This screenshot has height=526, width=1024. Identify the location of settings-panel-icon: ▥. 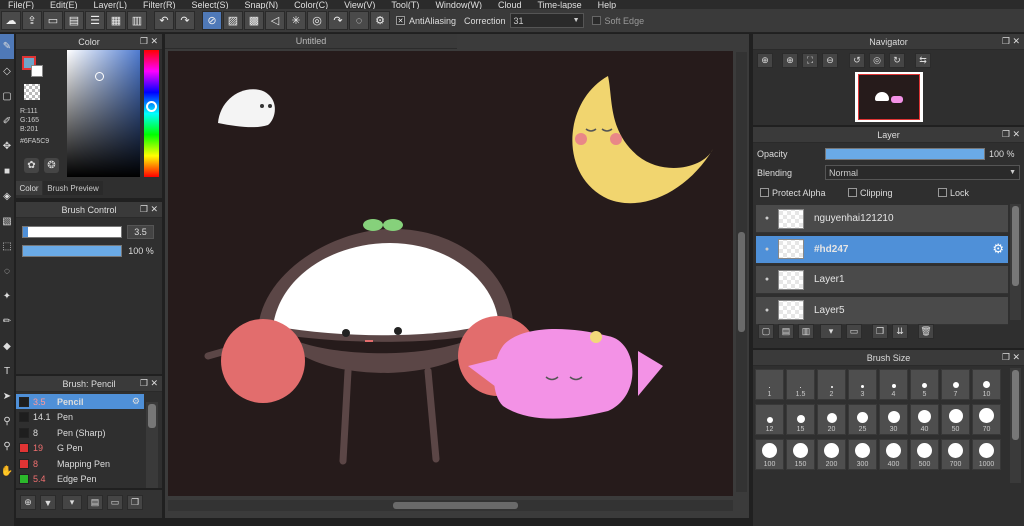
(137, 20).